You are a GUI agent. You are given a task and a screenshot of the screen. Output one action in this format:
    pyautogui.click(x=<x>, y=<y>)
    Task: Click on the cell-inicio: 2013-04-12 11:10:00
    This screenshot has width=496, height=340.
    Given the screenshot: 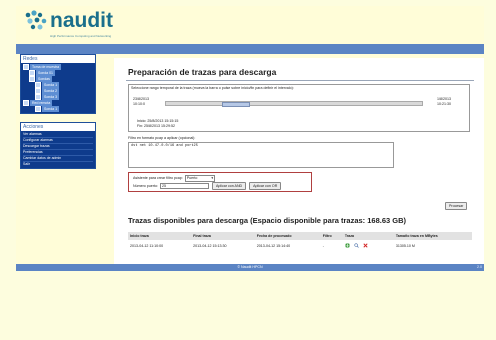 What is the action you would take?
    pyautogui.click(x=147, y=245)
    